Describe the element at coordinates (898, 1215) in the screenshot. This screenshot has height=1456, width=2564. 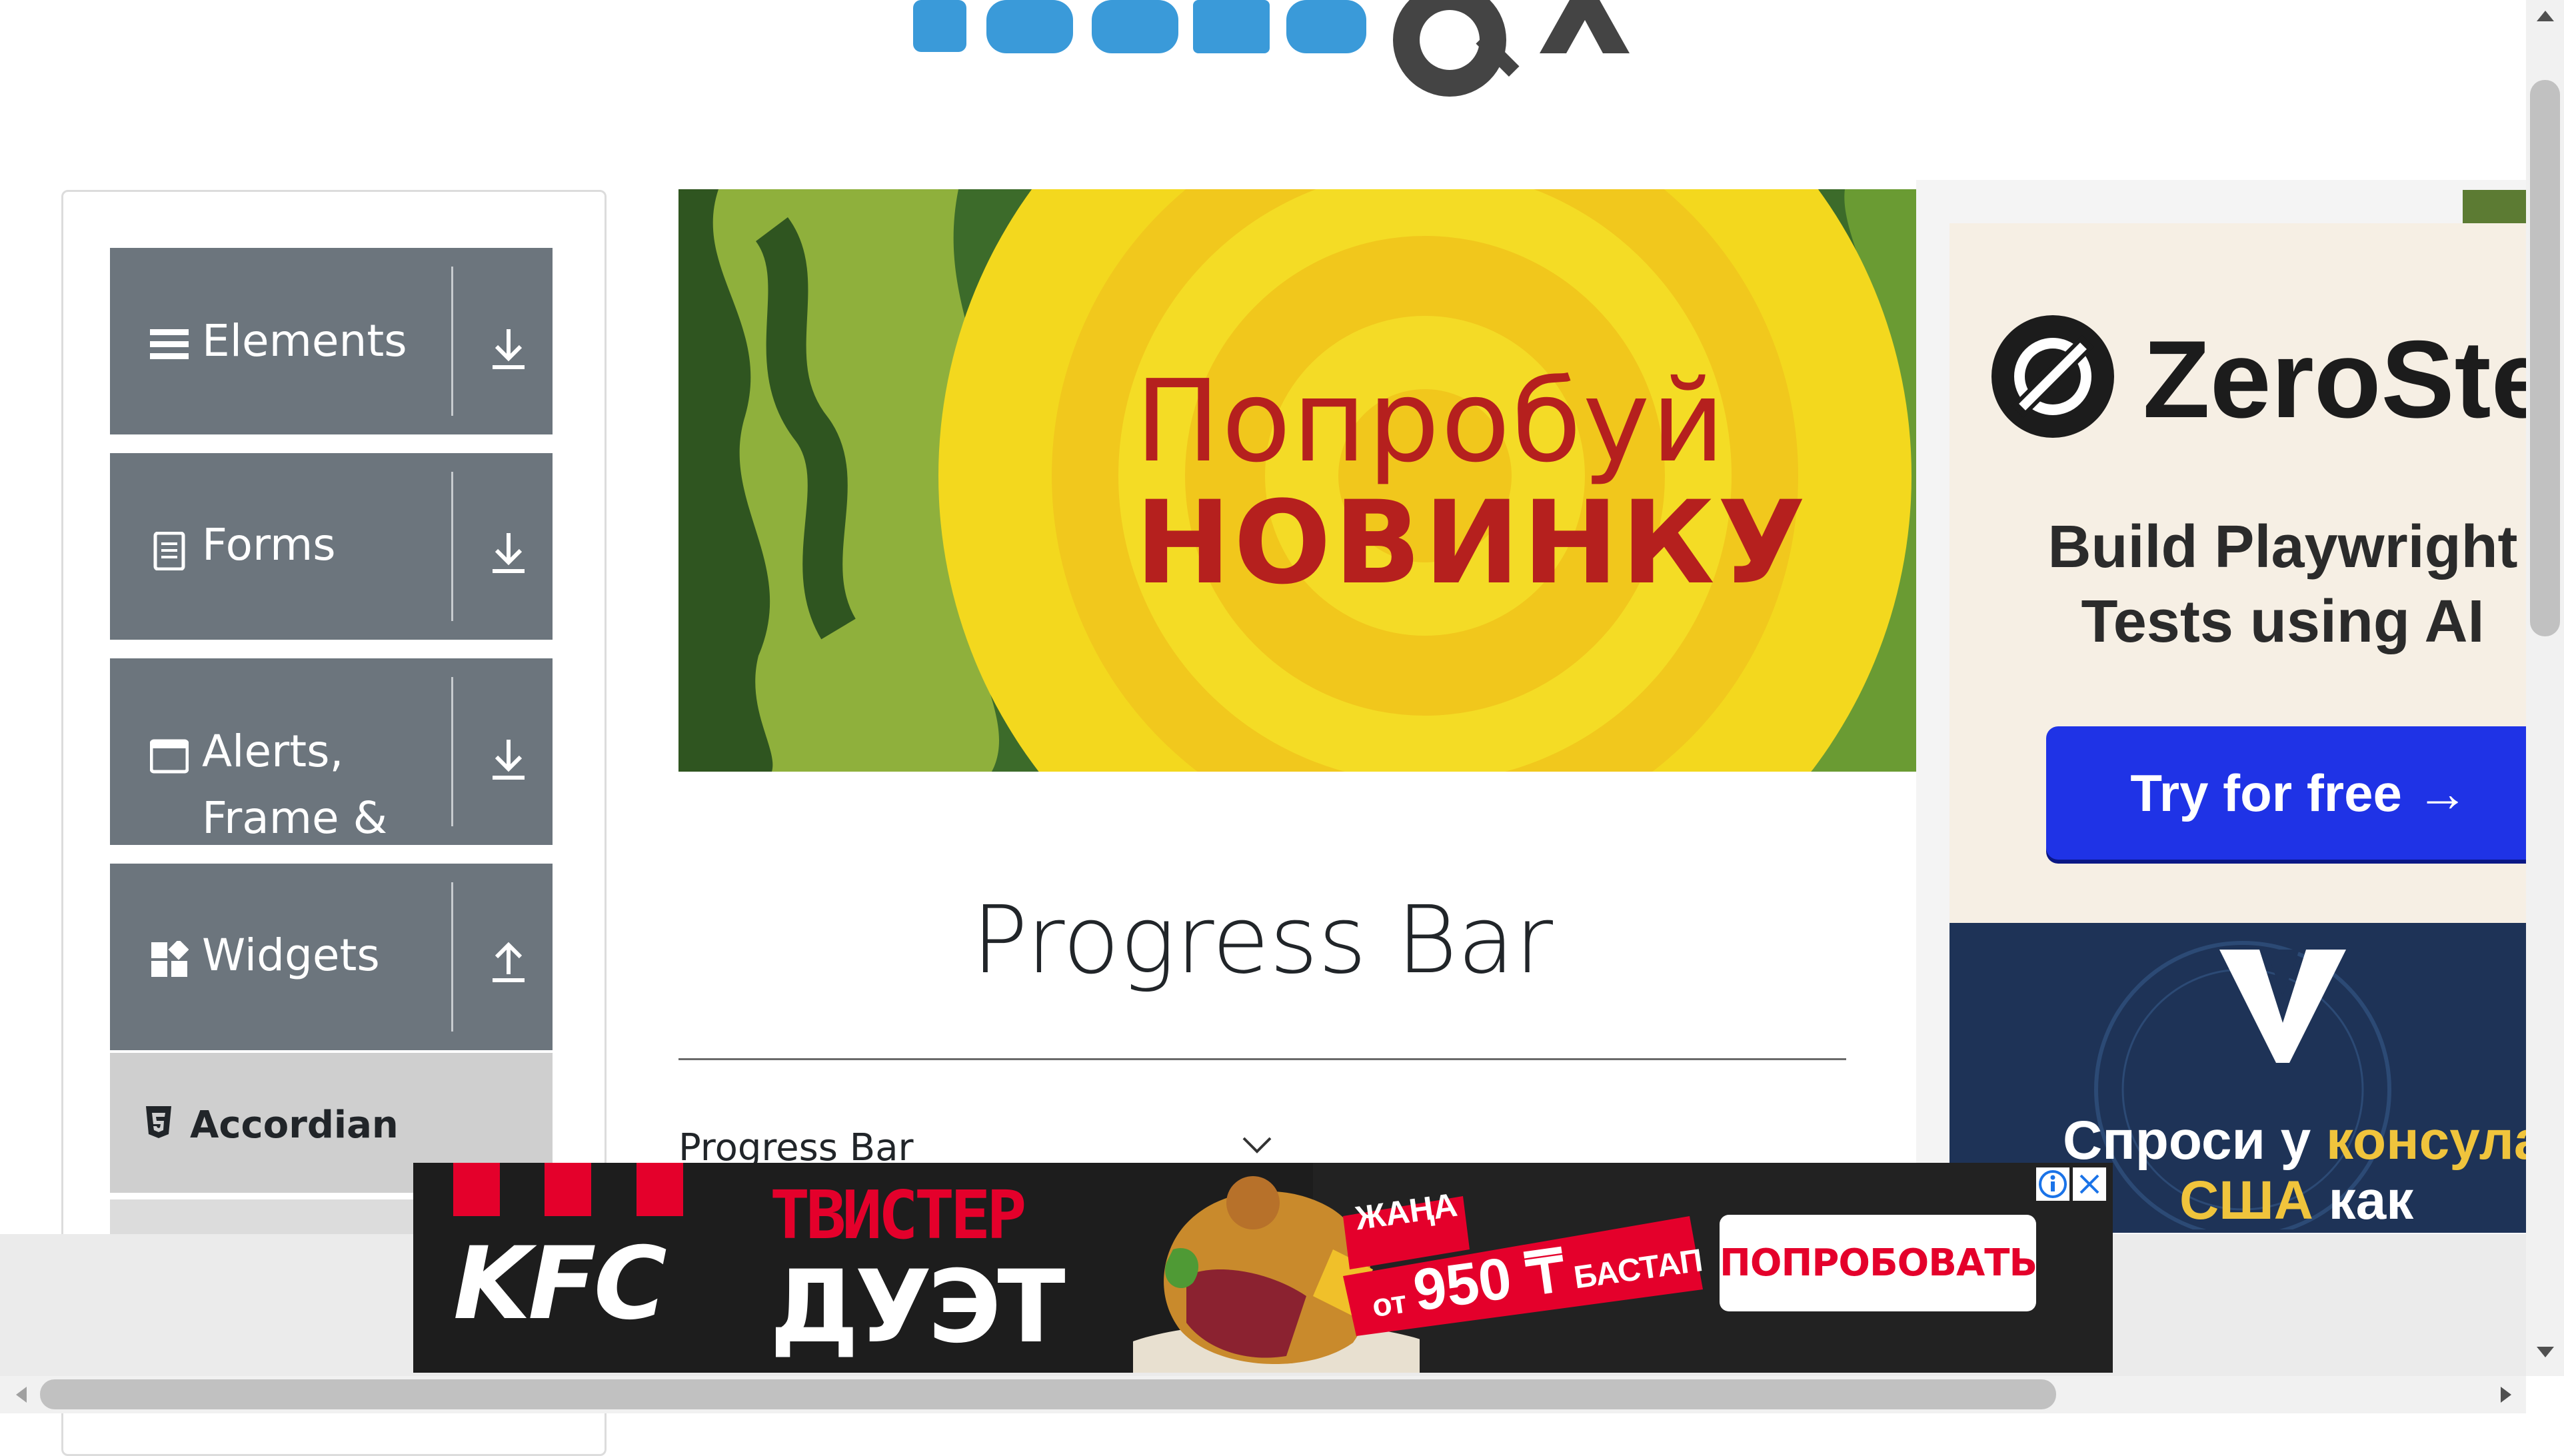
I see `kfc-headline-1: ТВИСТЕР` at that location.